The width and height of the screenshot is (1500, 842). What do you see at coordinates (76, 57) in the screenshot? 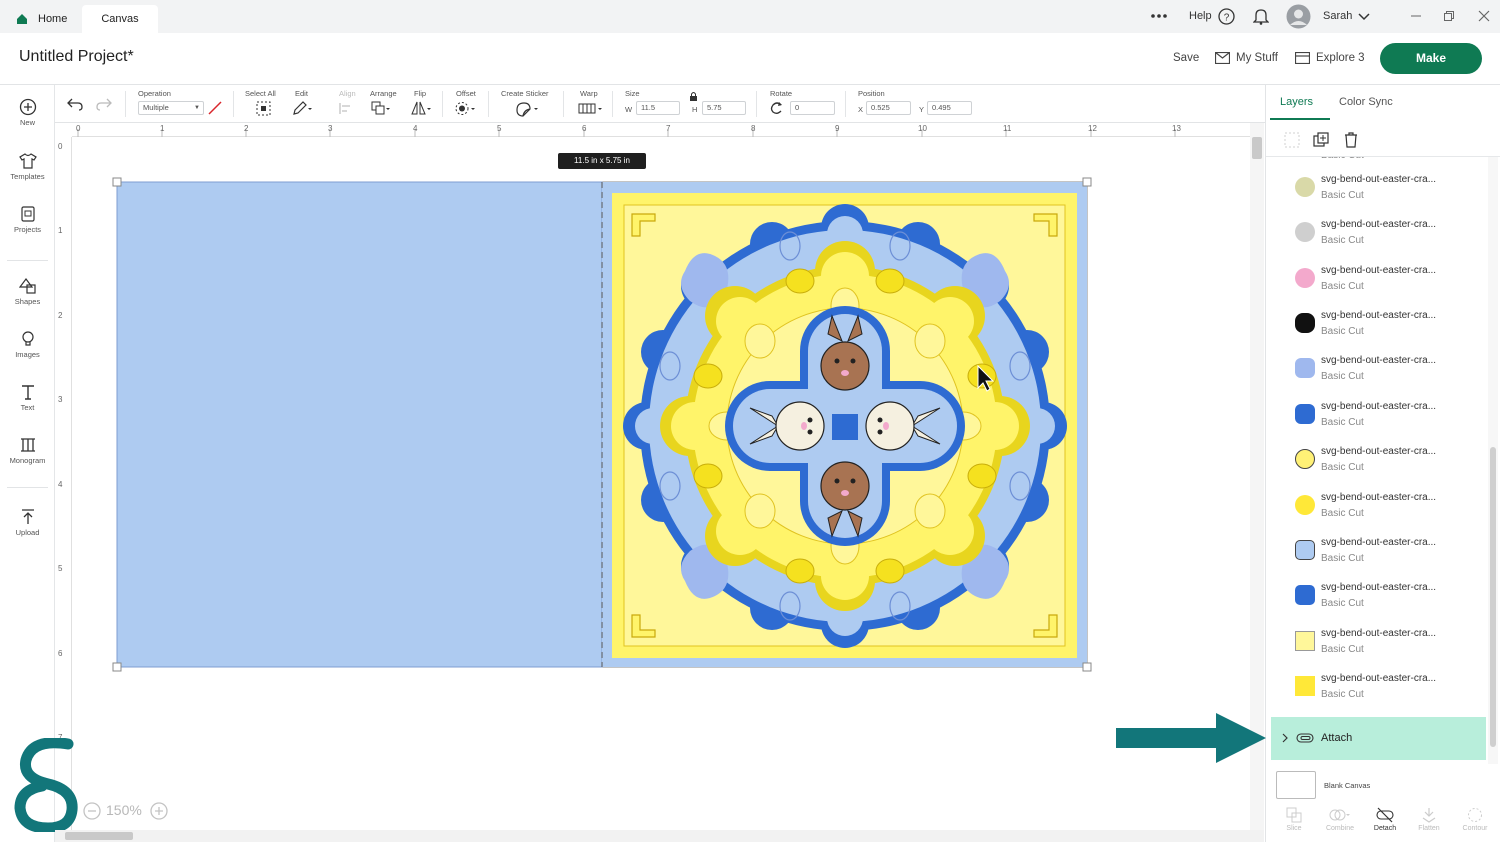
I see `project-title: Untitled Project*` at bounding box center [76, 57].